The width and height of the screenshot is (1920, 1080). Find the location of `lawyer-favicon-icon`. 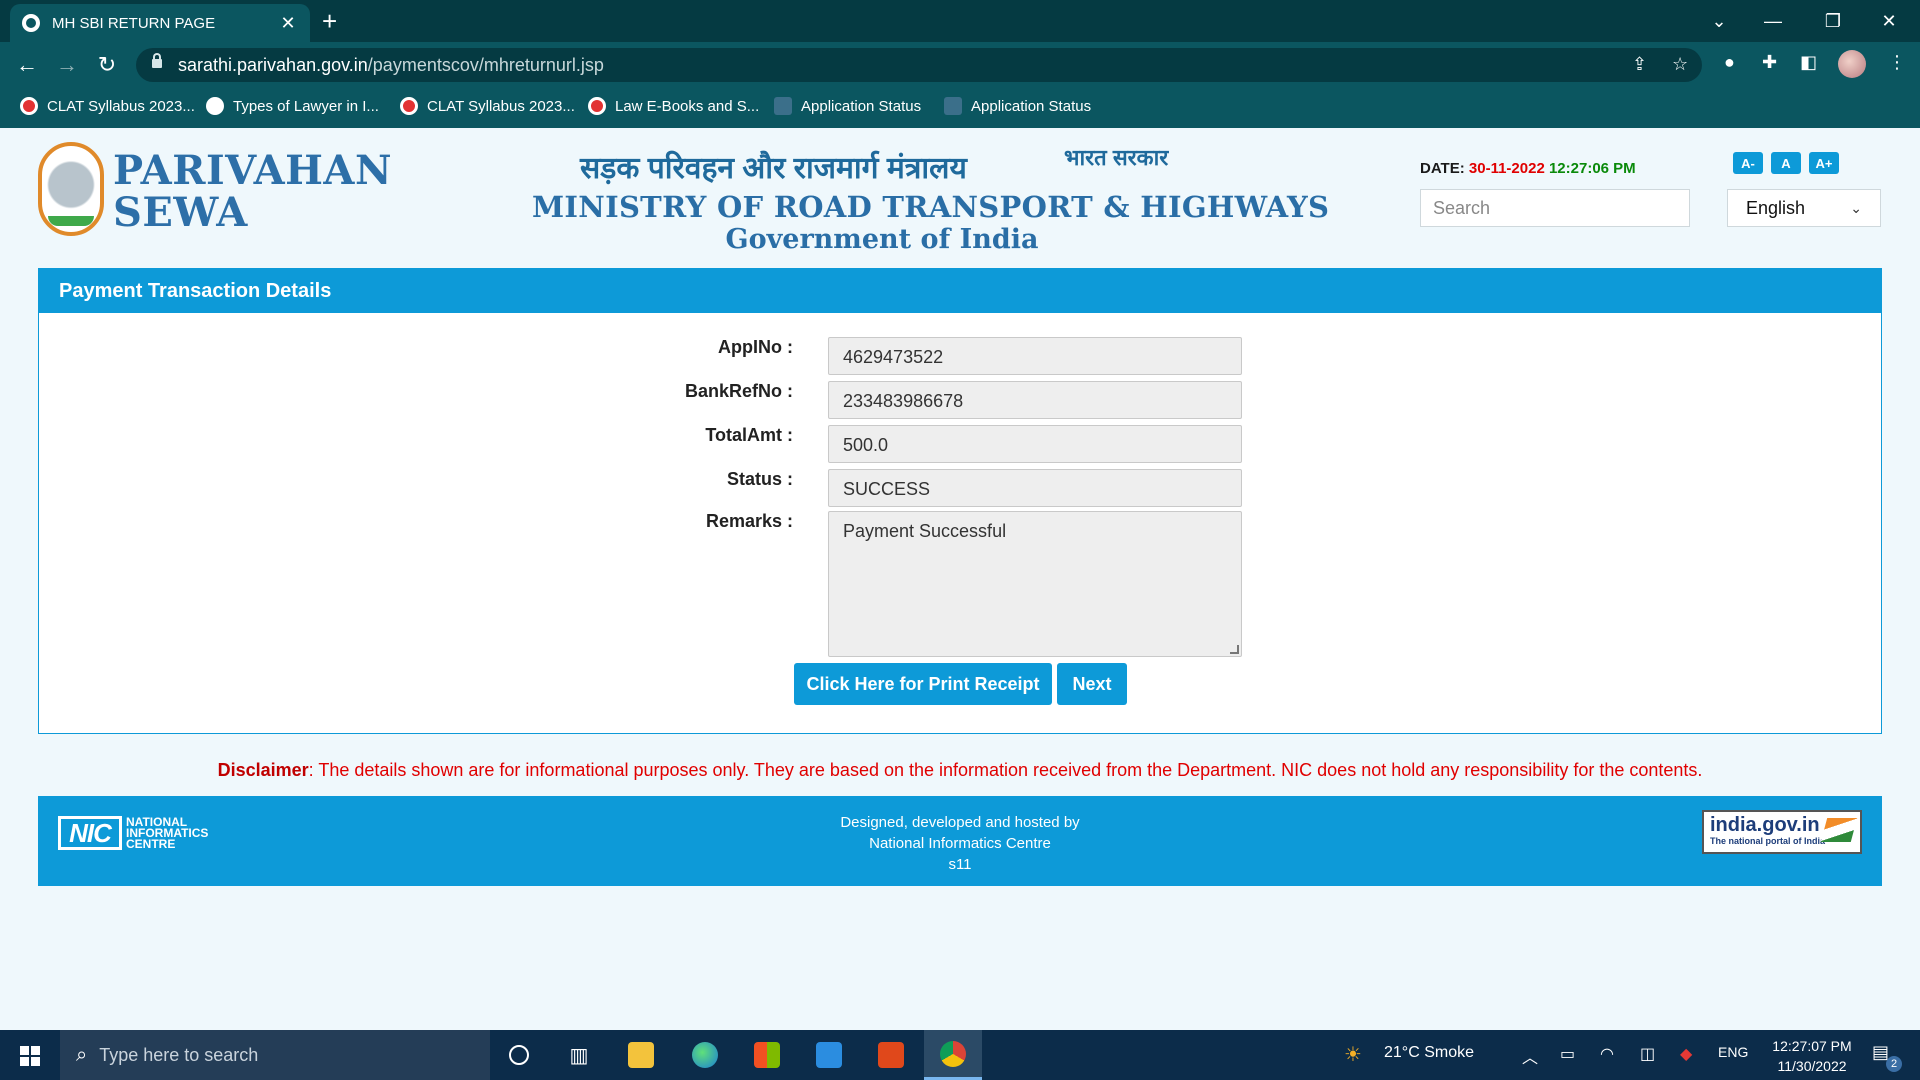

lawyer-favicon-icon is located at coordinates (215, 106).